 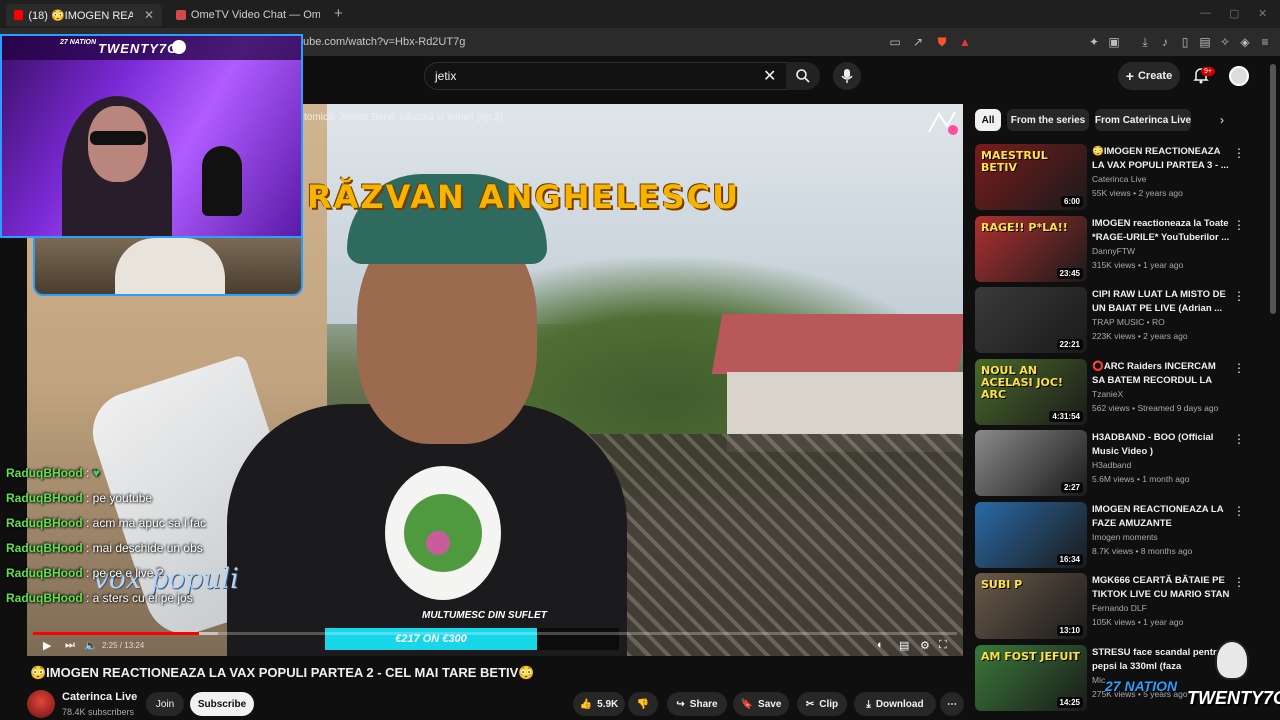 What do you see at coordinates (925, 645) in the screenshot?
I see `settings-icon: ⚙` at bounding box center [925, 645].